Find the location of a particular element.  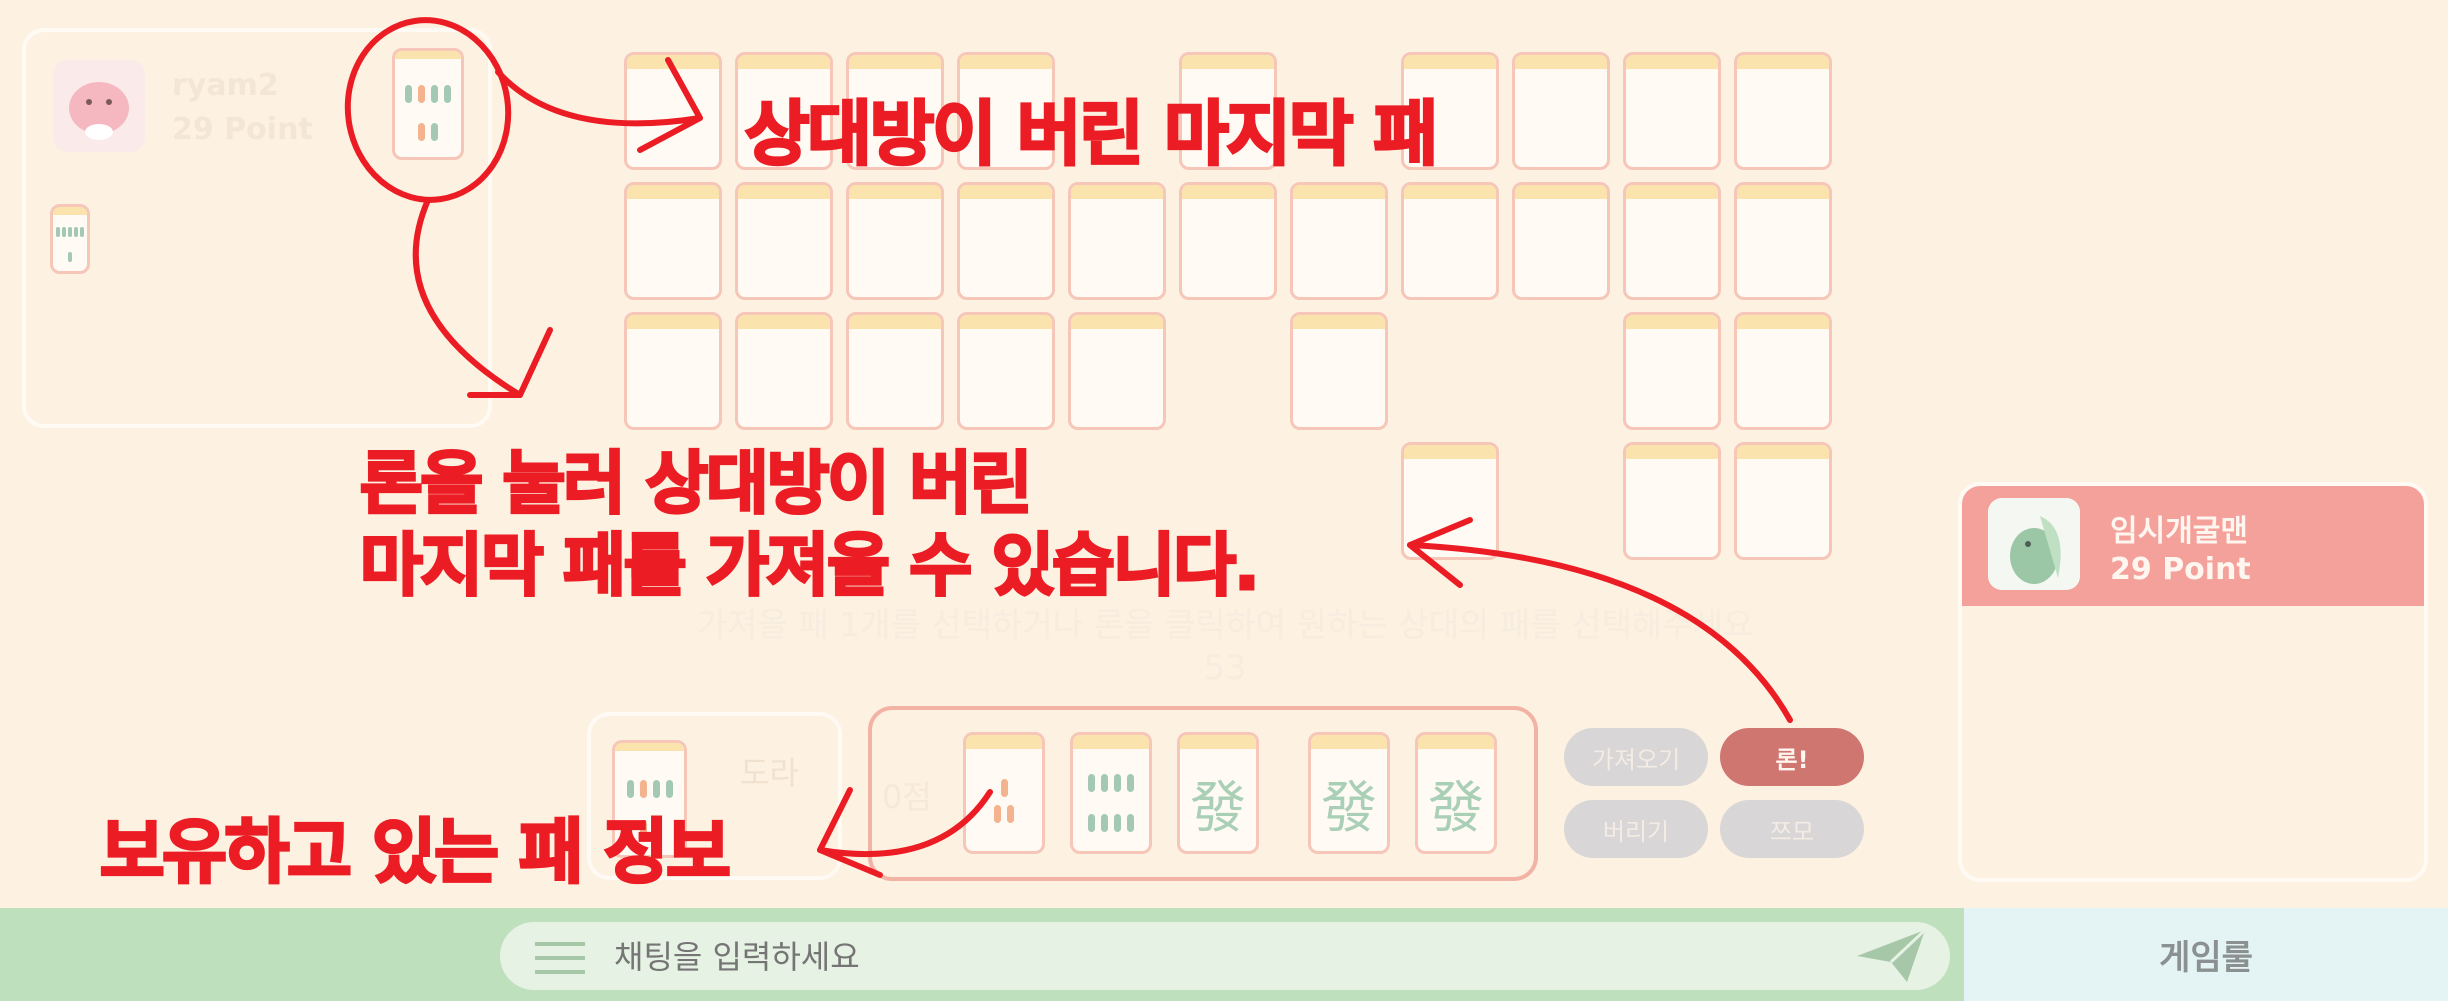

arrow-from-ron-button is located at coordinates (1600, 632).